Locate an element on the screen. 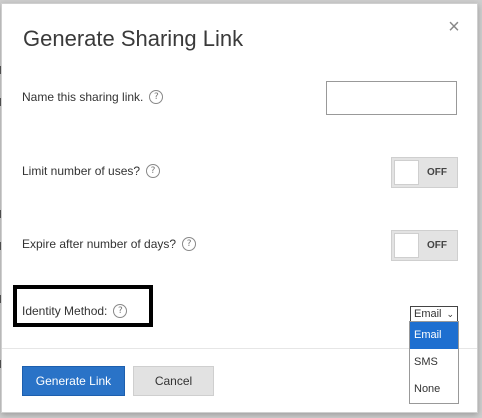 Image resolution: width=482 pixels, height=418 pixels. chevron-down-icon: ⌄ is located at coordinates (450, 314).